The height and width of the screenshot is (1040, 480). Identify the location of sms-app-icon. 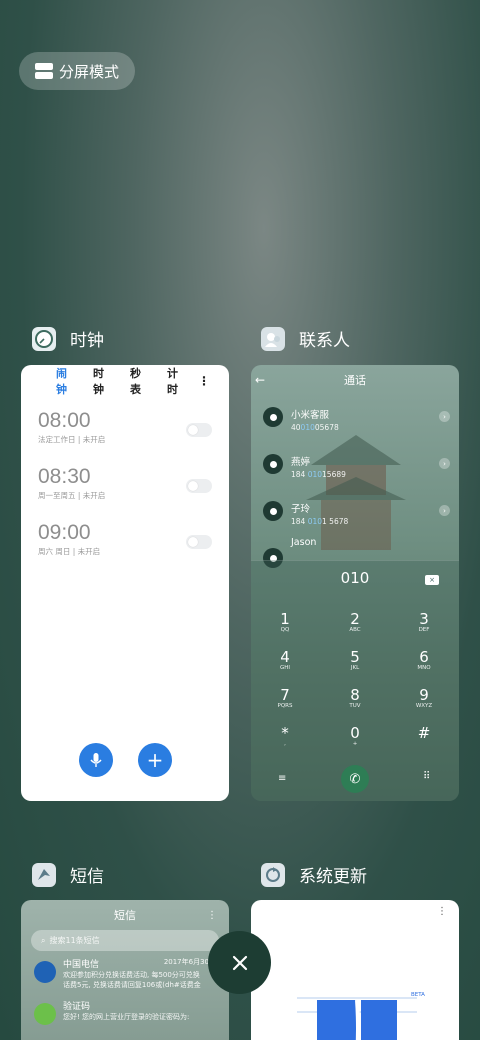
(44, 874).